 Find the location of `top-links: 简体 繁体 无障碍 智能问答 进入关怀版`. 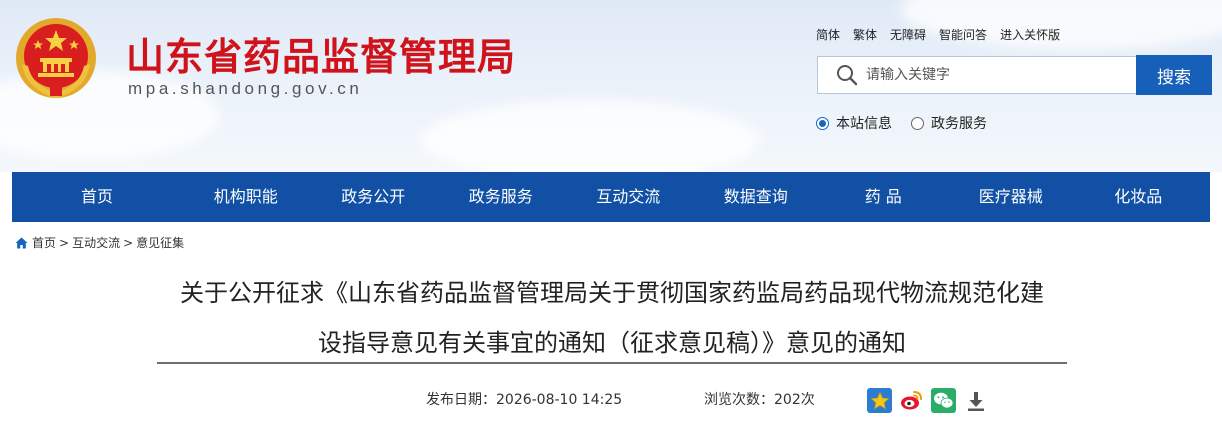

top-links: 简体 繁体 无障碍 智能问答 进入关怀版 is located at coordinates (938, 35).